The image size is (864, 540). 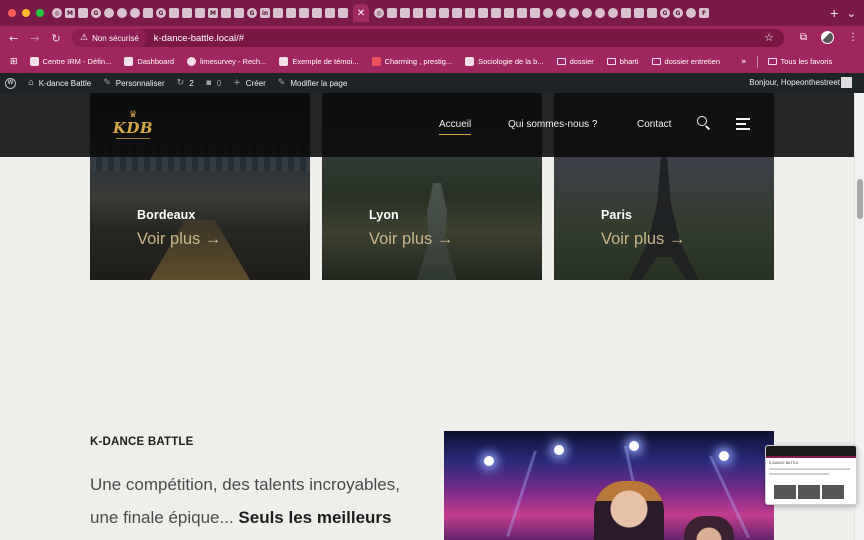 I want to click on wordpress-logo-icon: W, so click(x=10, y=83).